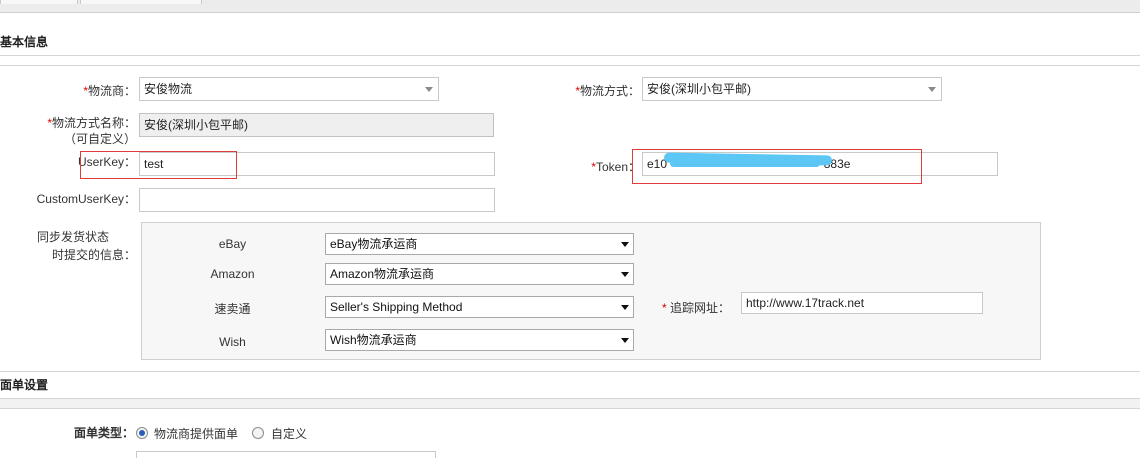 The height and width of the screenshot is (458, 1140). I want to click on ebay-carrier-select: eBay物流承运商, so click(479, 244).